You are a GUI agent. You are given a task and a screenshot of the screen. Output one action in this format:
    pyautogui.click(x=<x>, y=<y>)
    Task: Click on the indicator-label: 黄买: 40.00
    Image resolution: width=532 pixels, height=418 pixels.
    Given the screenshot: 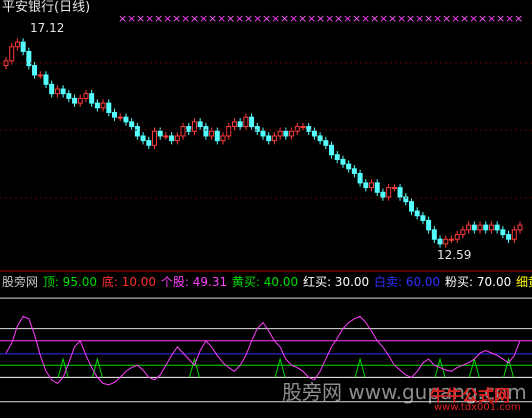 What is the action you would take?
    pyautogui.click(x=266, y=282)
    